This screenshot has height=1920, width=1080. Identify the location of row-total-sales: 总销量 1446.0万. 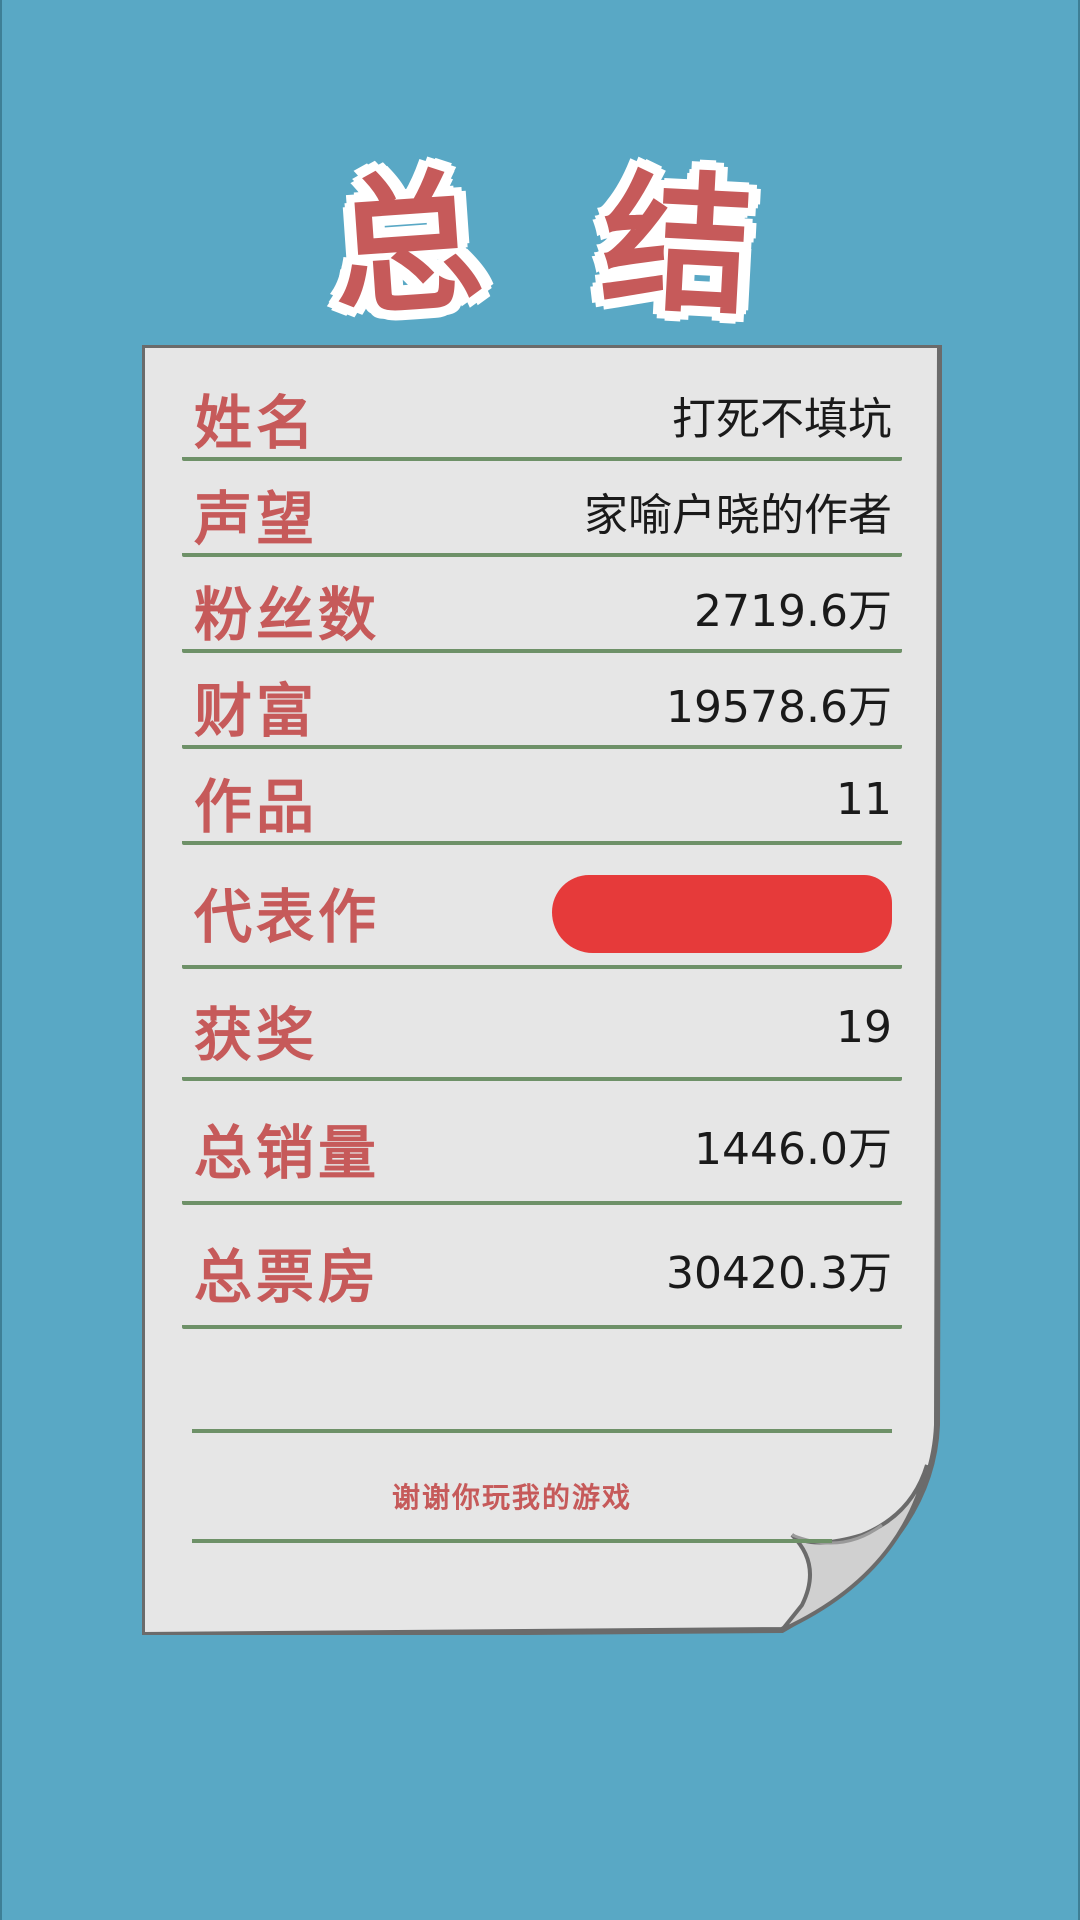
(542, 1143).